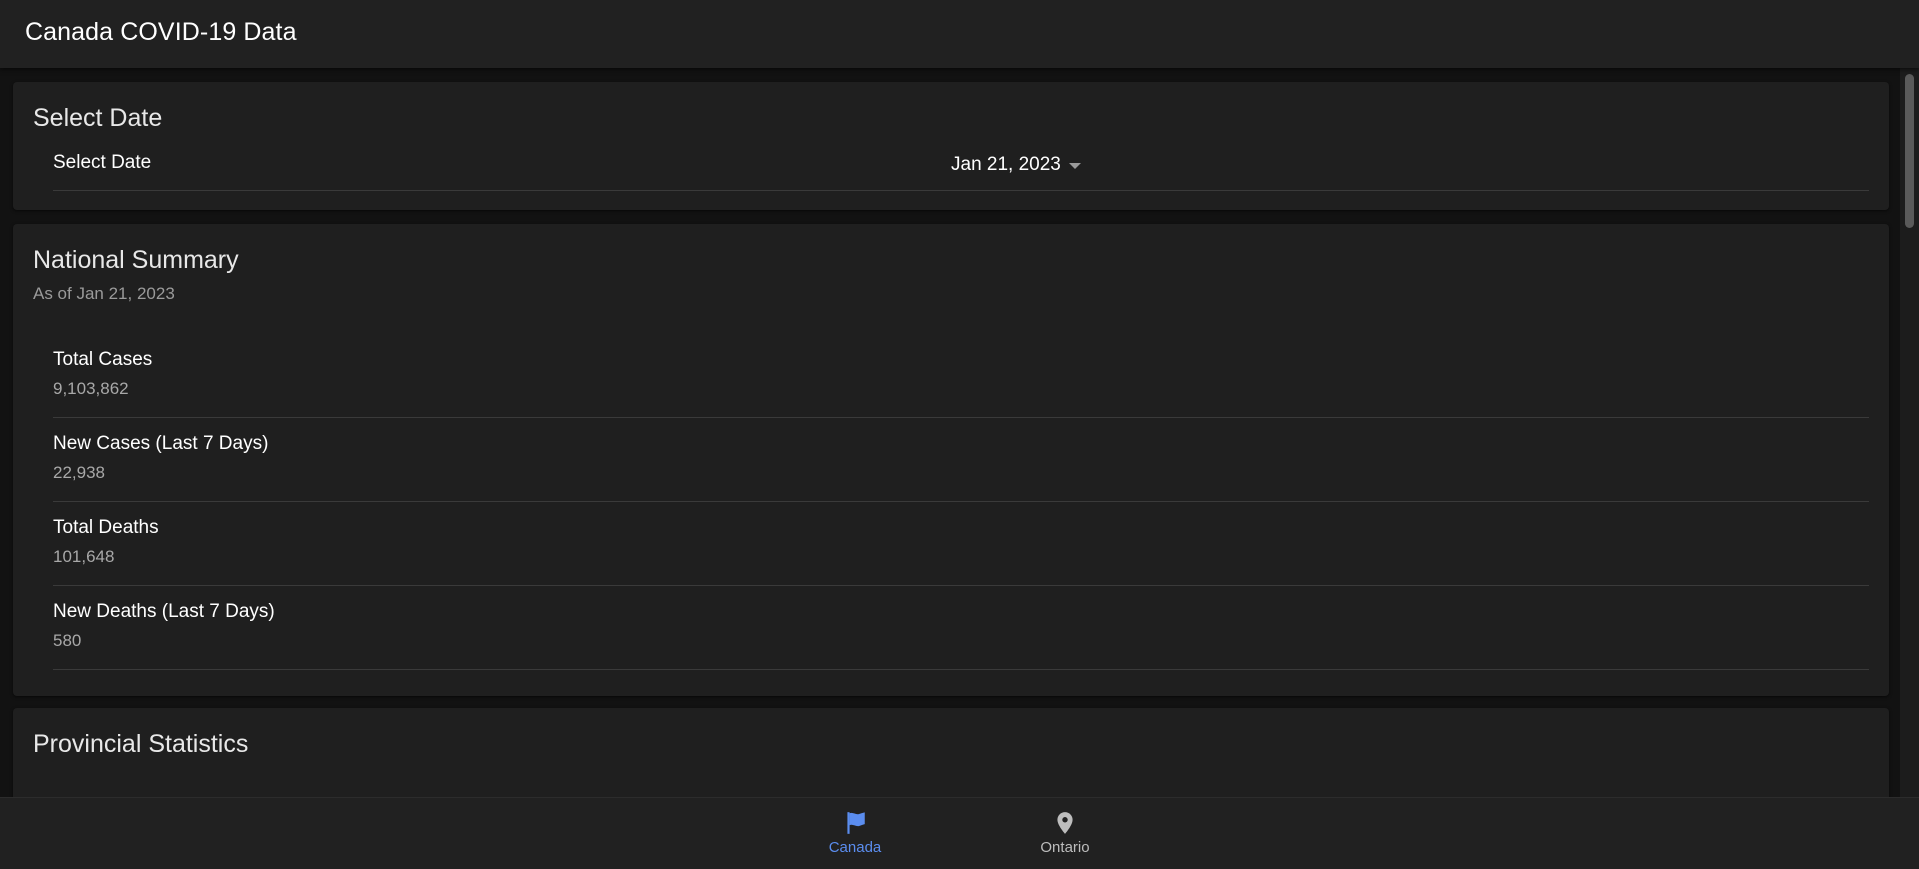 This screenshot has width=1919, height=869. I want to click on select-date-card-title: Select Date, so click(98, 118).